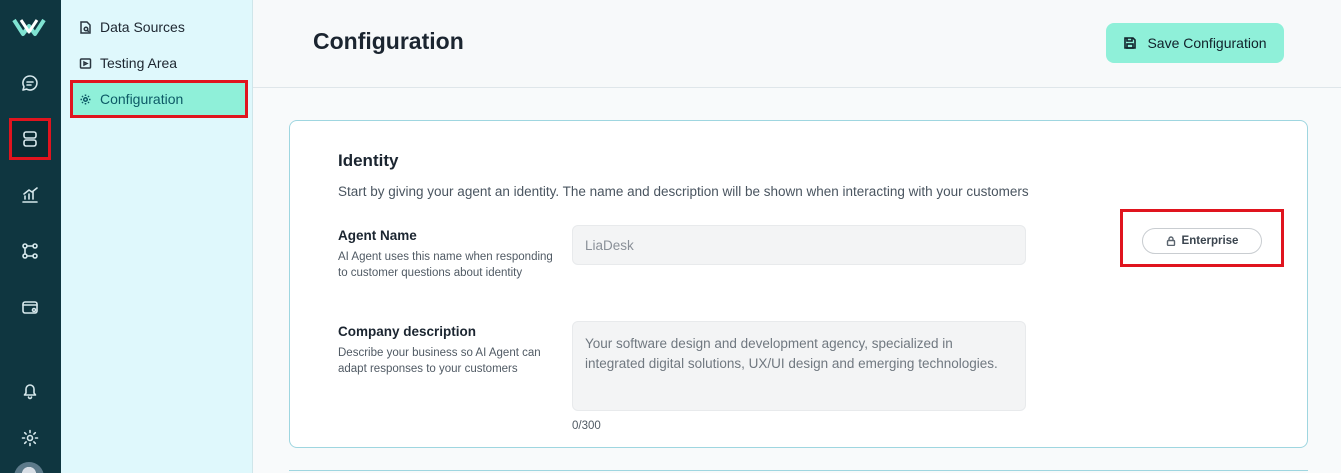  What do you see at coordinates (142, 99) in the screenshot?
I see `sidebar-item-label: Configuration` at bounding box center [142, 99].